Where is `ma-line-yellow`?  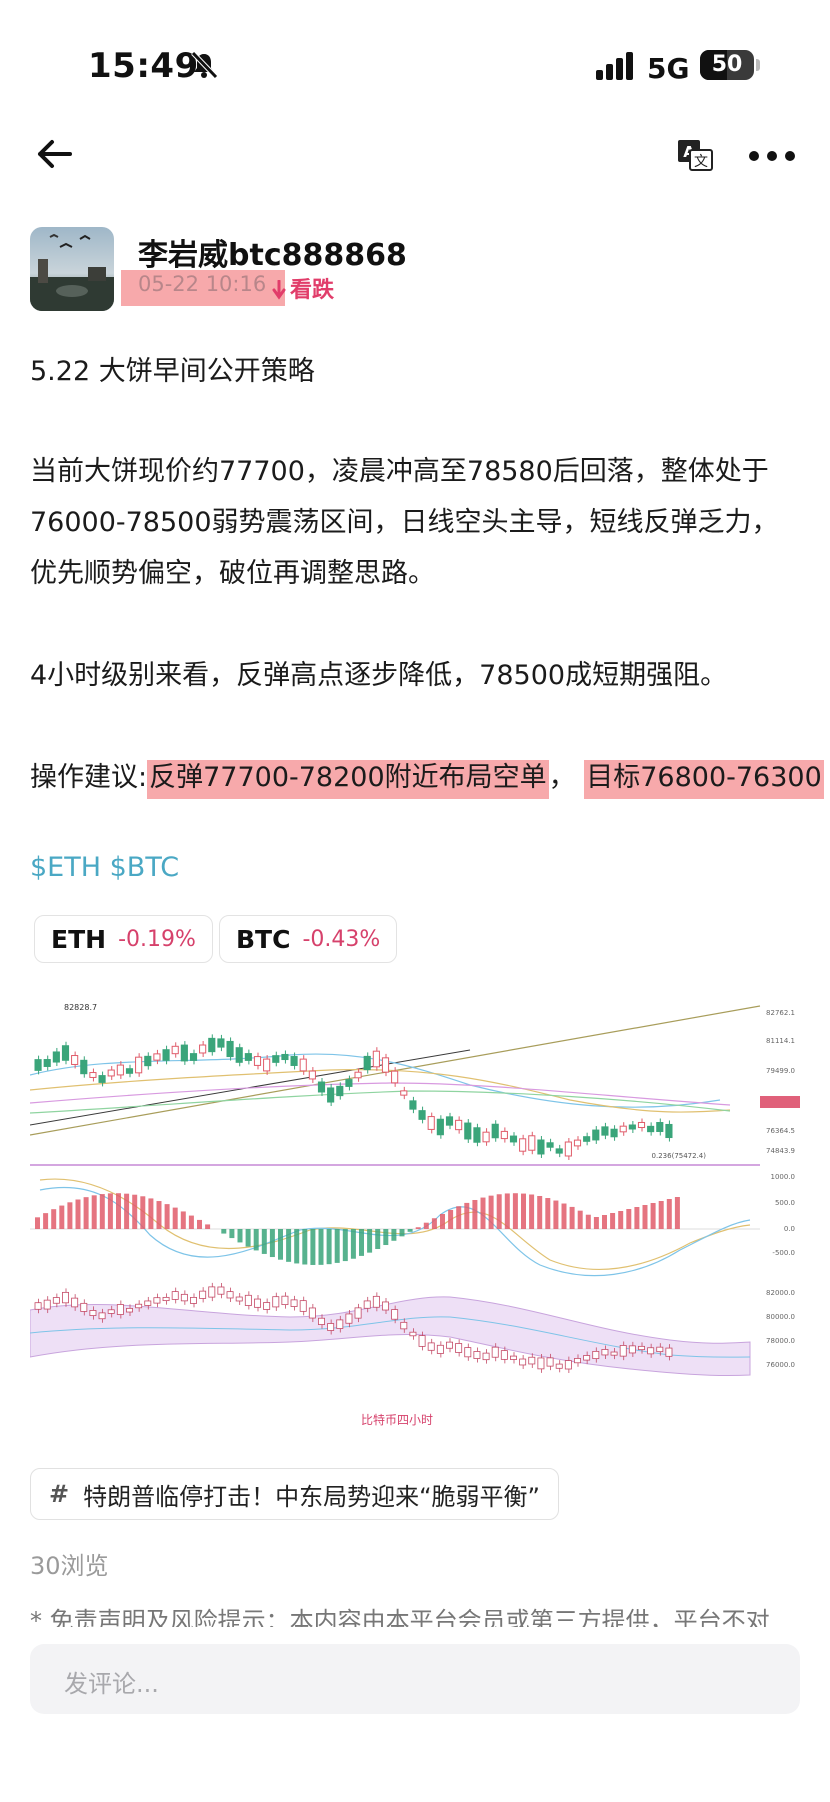 ma-line-yellow is located at coordinates (380, 1091).